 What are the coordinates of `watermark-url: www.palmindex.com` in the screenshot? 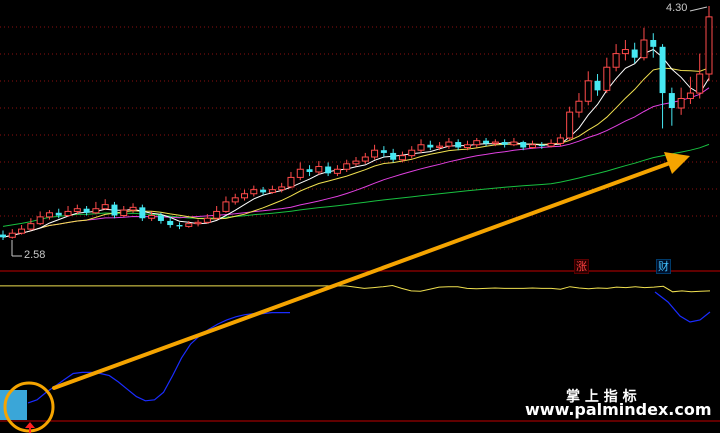 It's located at (618, 409).